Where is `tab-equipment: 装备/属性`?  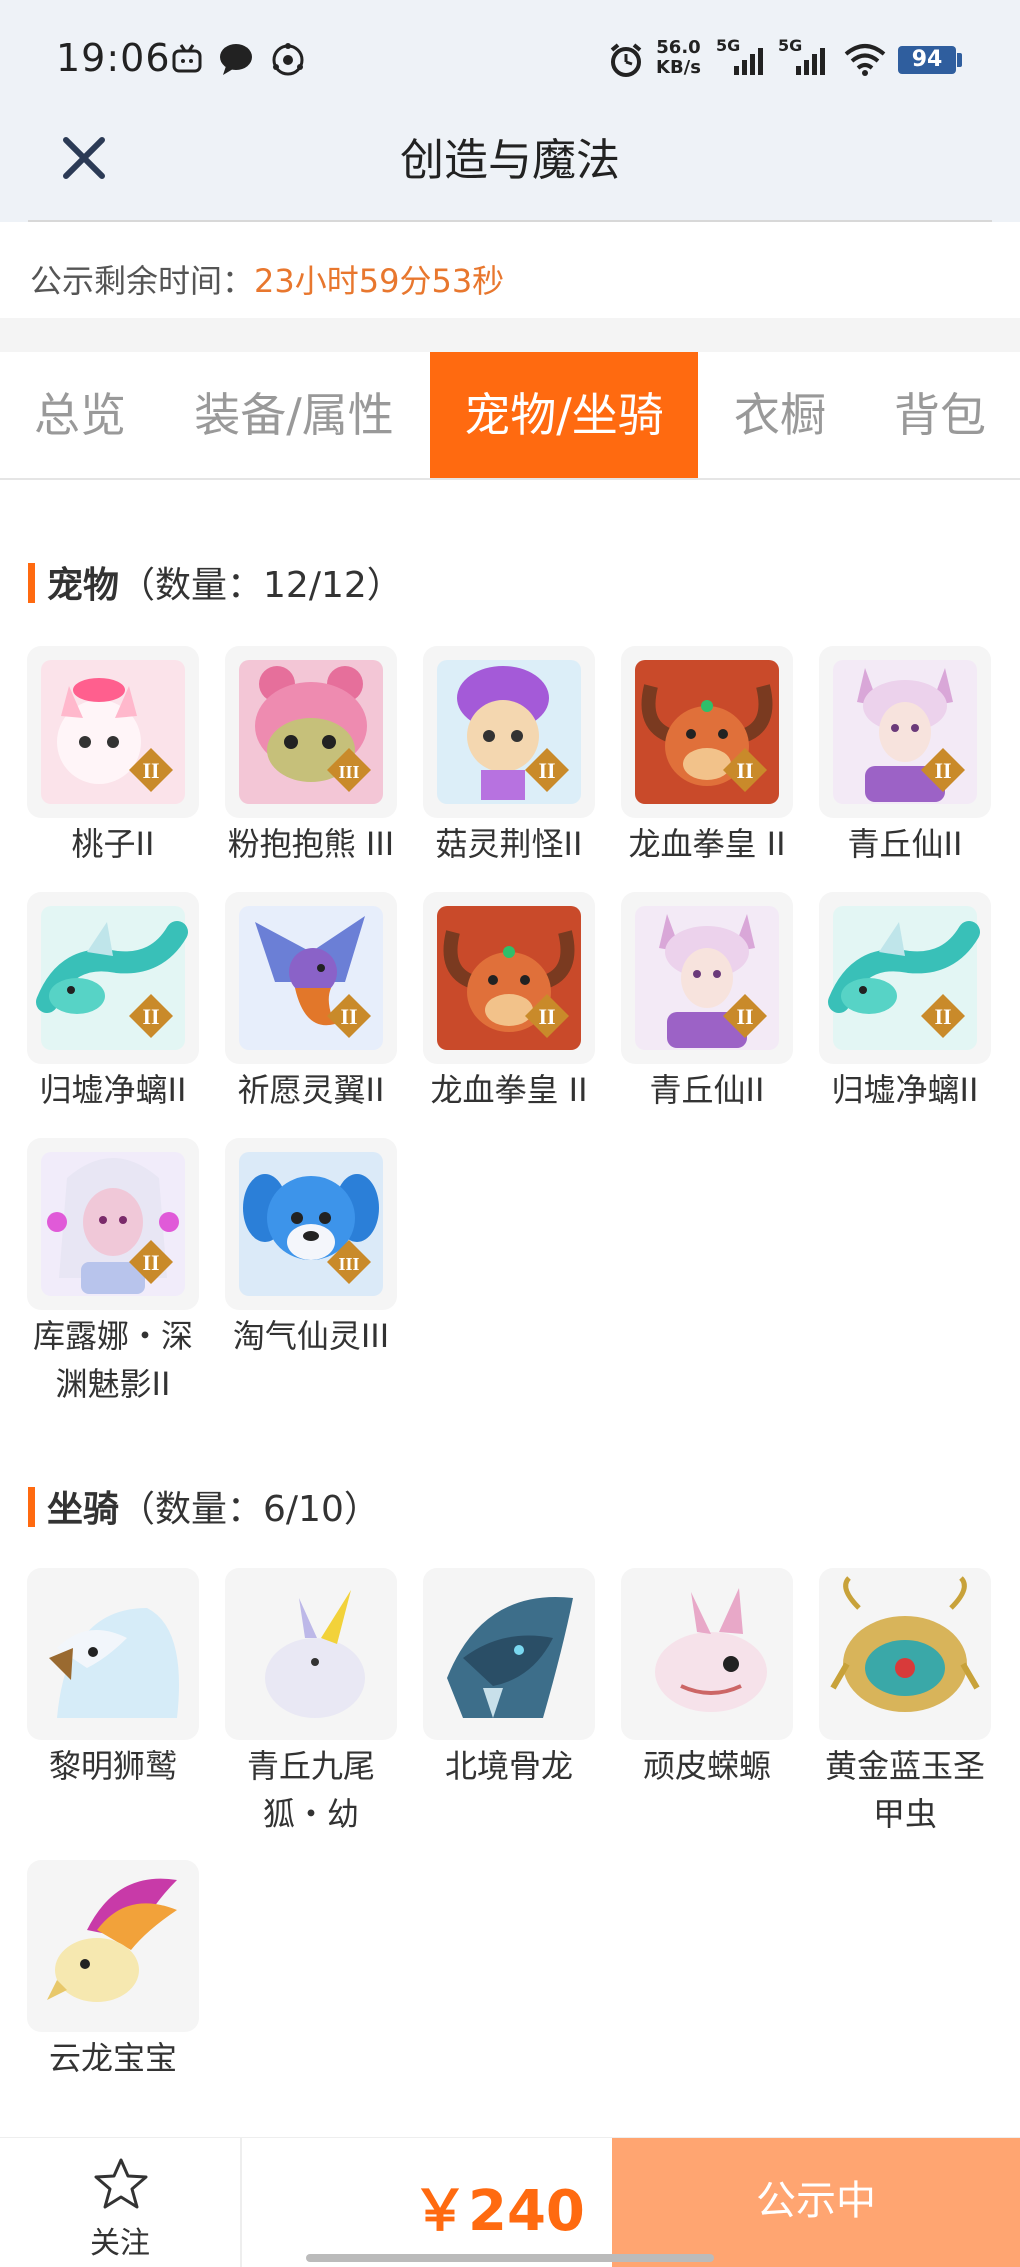
tab-equipment: 装备/属性 is located at coordinates (294, 415).